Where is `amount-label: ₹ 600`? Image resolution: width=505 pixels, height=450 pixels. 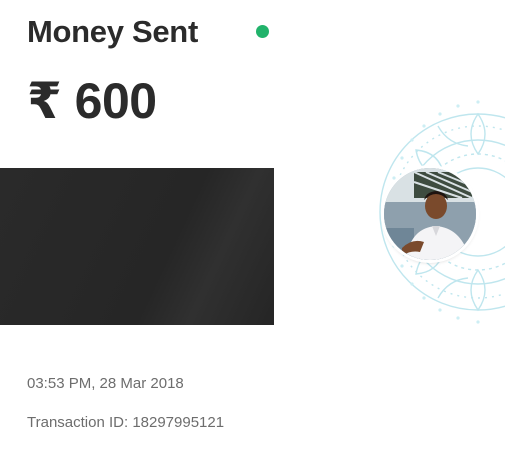
amount-label: ₹ 600 is located at coordinates (92, 101).